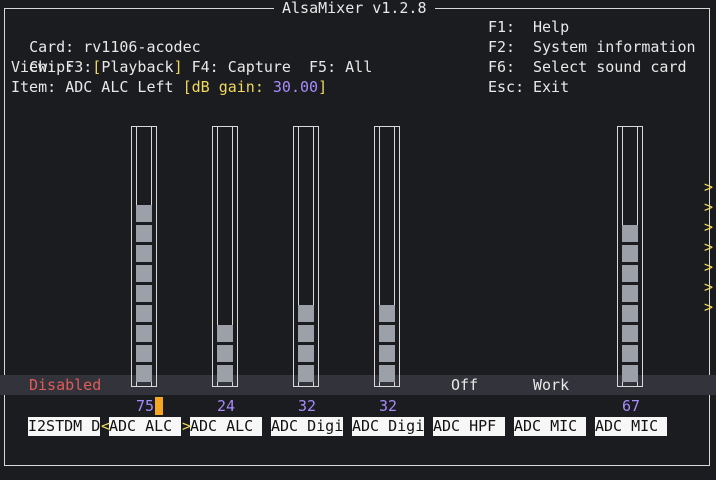 Image resolution: width=716 pixels, height=480 pixels. Describe the element at coordinates (528, 27) in the screenshot. I see `help-row: F1: Help` at that location.